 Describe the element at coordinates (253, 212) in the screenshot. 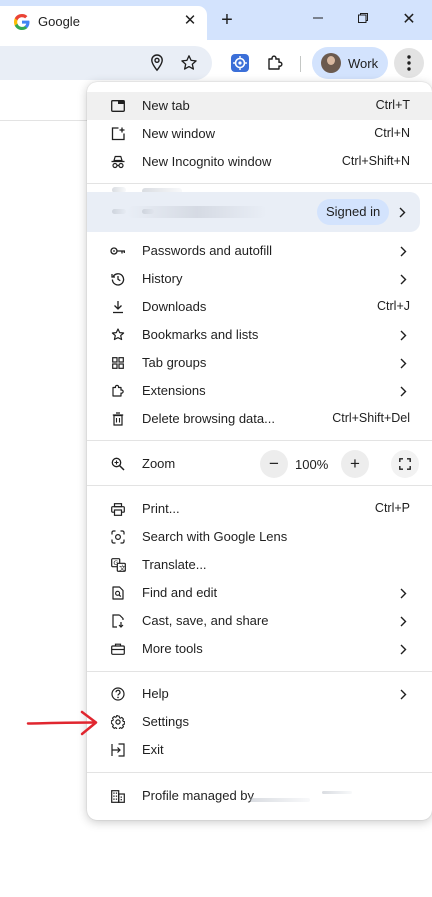

I see `account-row: Signed in` at that location.